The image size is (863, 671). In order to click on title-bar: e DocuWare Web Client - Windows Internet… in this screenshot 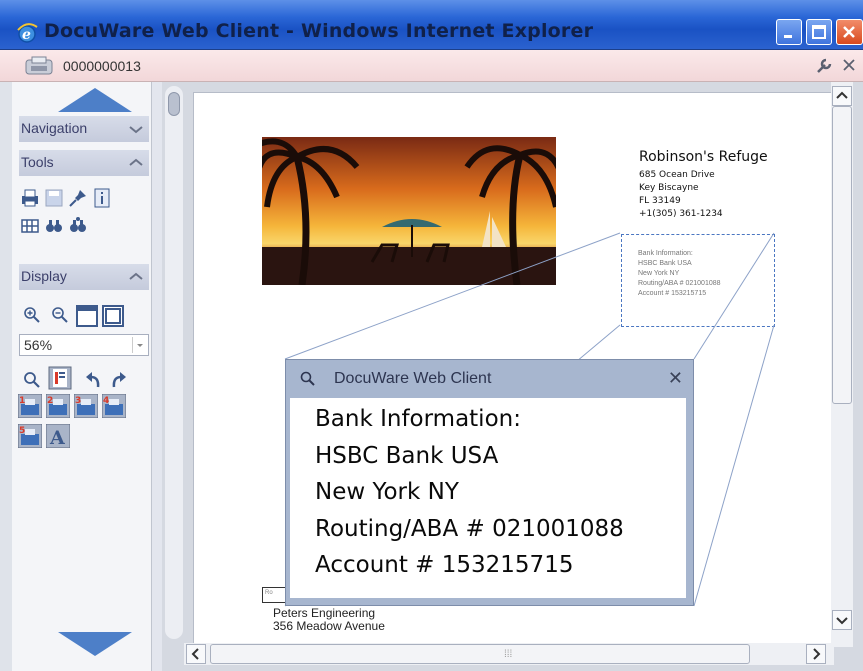, I will do `click(431, 25)`.